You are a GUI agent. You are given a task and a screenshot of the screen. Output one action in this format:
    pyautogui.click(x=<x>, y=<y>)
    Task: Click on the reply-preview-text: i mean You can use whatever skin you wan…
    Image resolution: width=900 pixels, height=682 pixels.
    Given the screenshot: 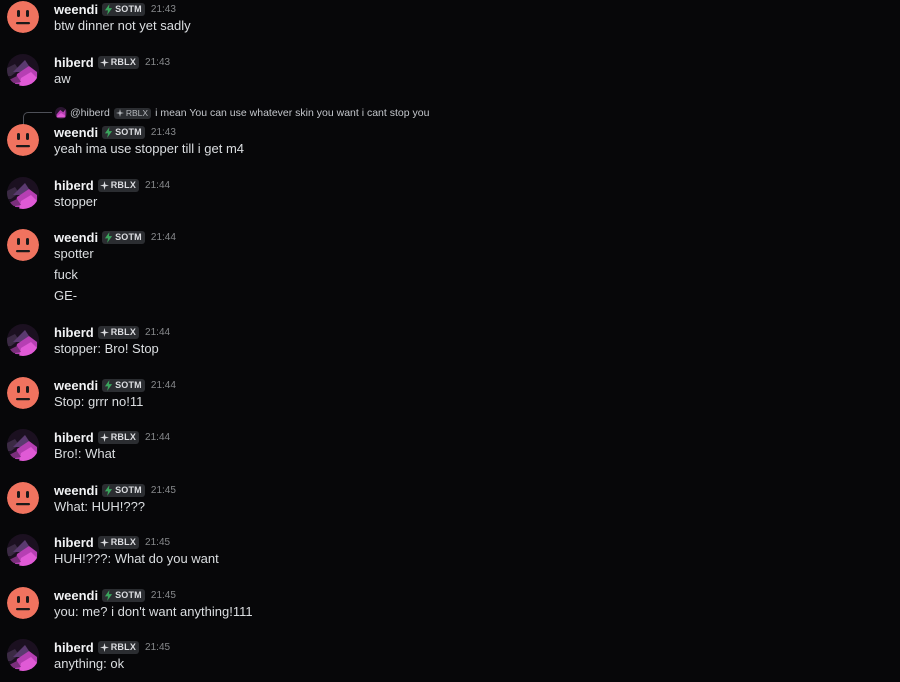 What is the action you would take?
    pyautogui.click(x=292, y=113)
    